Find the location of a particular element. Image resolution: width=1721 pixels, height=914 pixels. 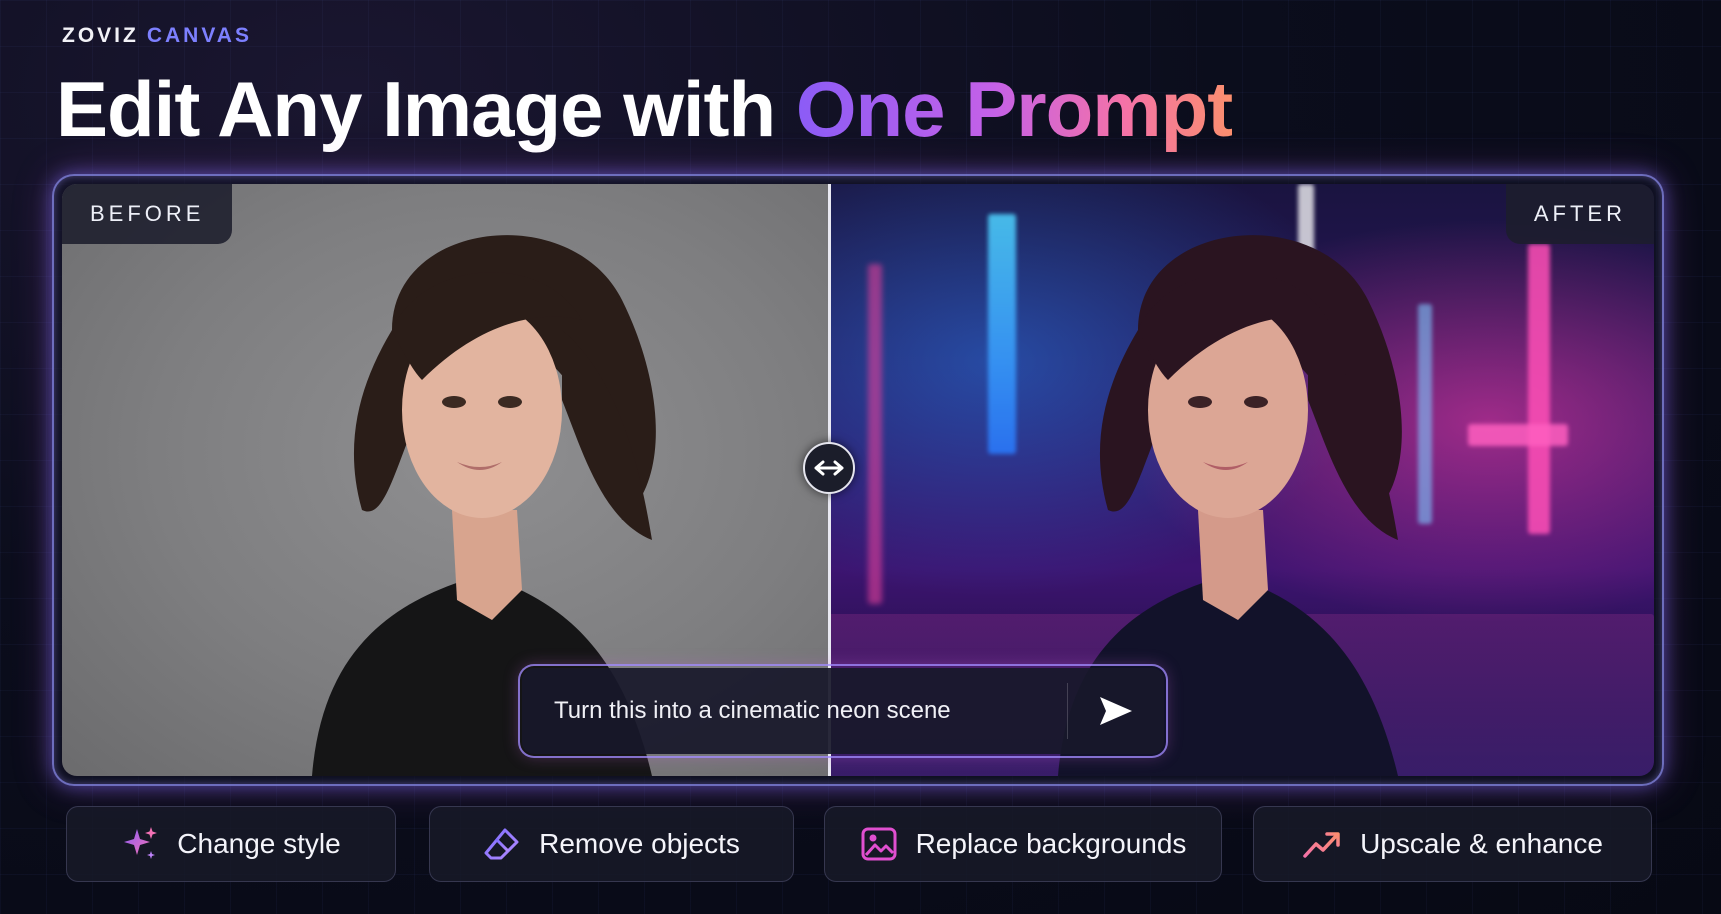

brand-logo: ZOVIZ CANVAS is located at coordinates (157, 36).